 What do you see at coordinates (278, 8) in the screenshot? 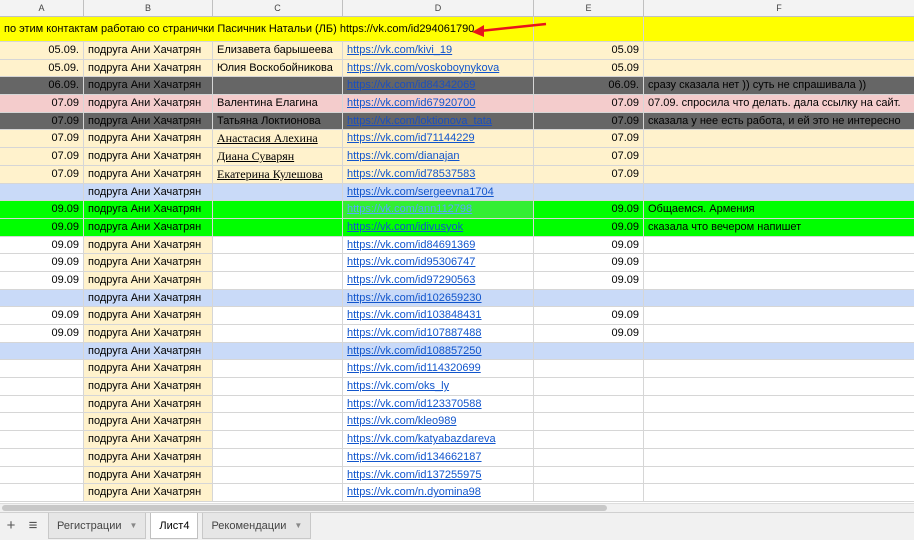
I see `column-header-c: C` at bounding box center [278, 8].